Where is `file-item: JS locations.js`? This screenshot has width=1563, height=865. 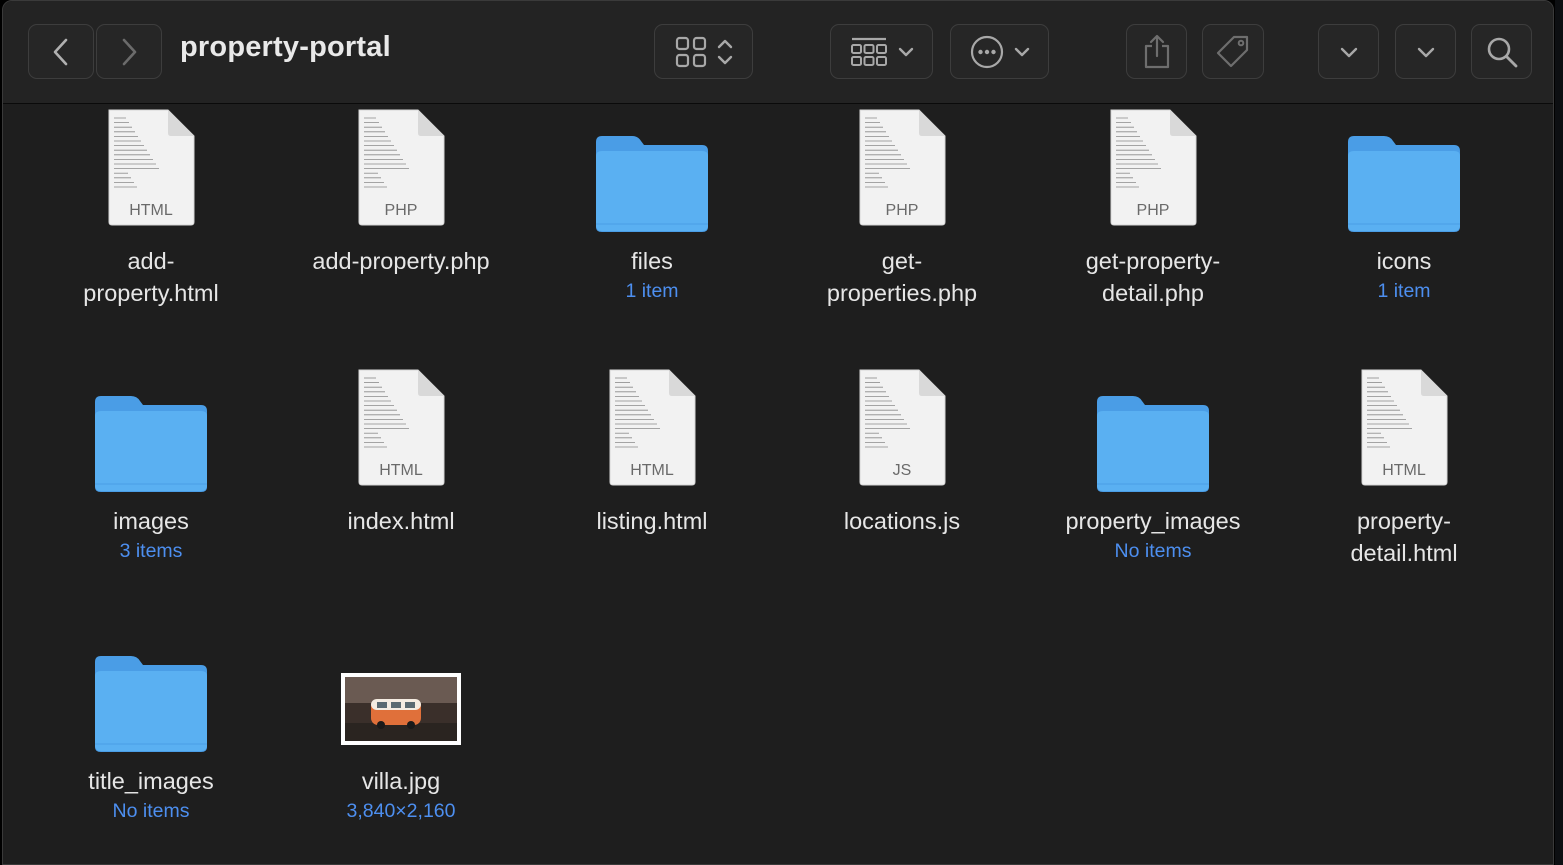
file-item: JS locations.js is located at coordinates (902, 484).